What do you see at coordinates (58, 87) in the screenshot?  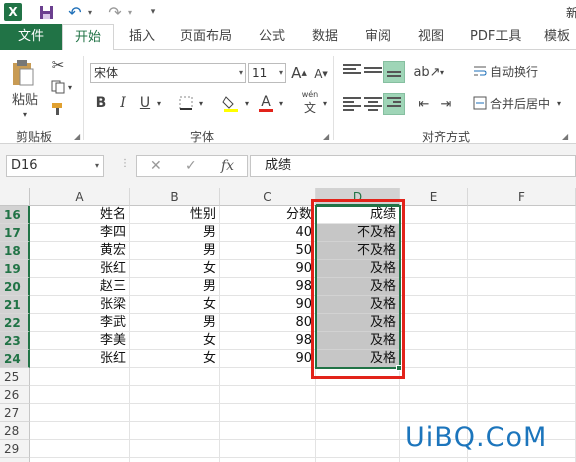 I see `copy-icon` at bounding box center [58, 87].